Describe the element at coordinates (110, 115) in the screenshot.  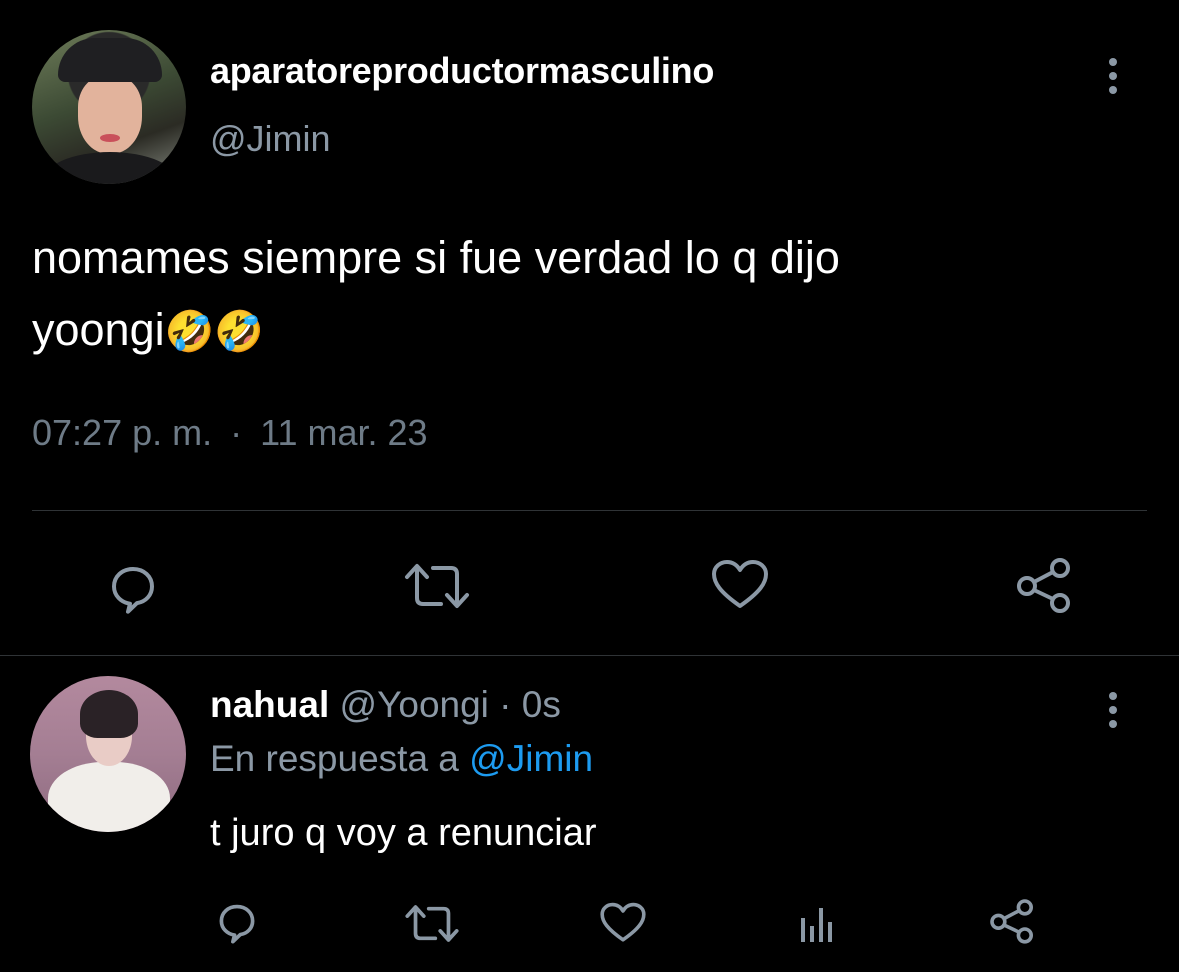
I see `avatar-face` at that location.